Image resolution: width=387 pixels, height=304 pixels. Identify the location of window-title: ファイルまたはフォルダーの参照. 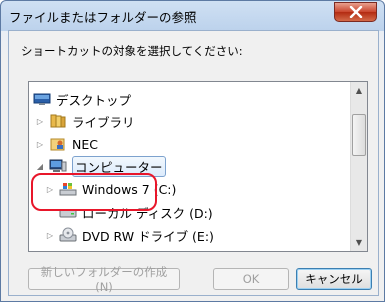
(103, 17).